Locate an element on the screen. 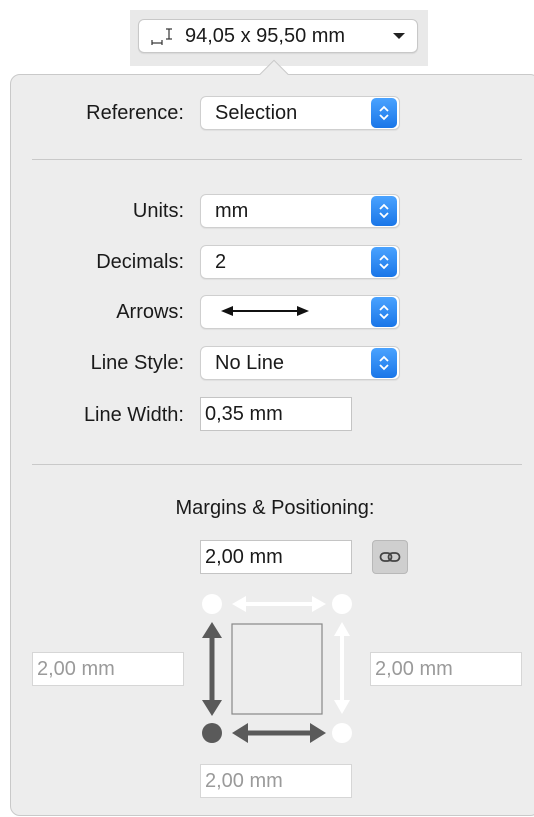 The width and height of the screenshot is (534, 817). positioning-diagram is located at coordinates (277, 668).